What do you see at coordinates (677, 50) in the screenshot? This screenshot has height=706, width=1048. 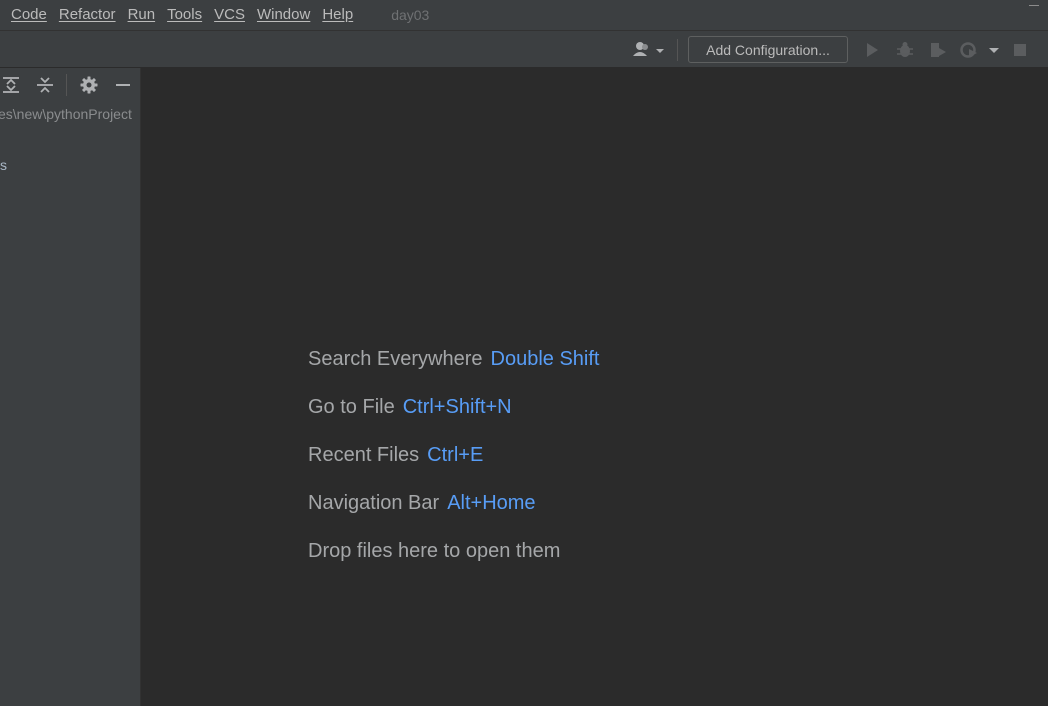 I see `toolbar-divider` at bounding box center [677, 50].